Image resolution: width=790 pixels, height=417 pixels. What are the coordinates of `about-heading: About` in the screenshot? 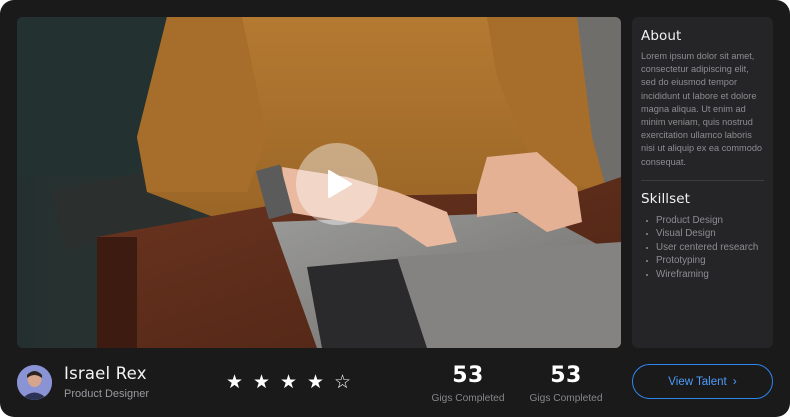 It's located at (661, 36).